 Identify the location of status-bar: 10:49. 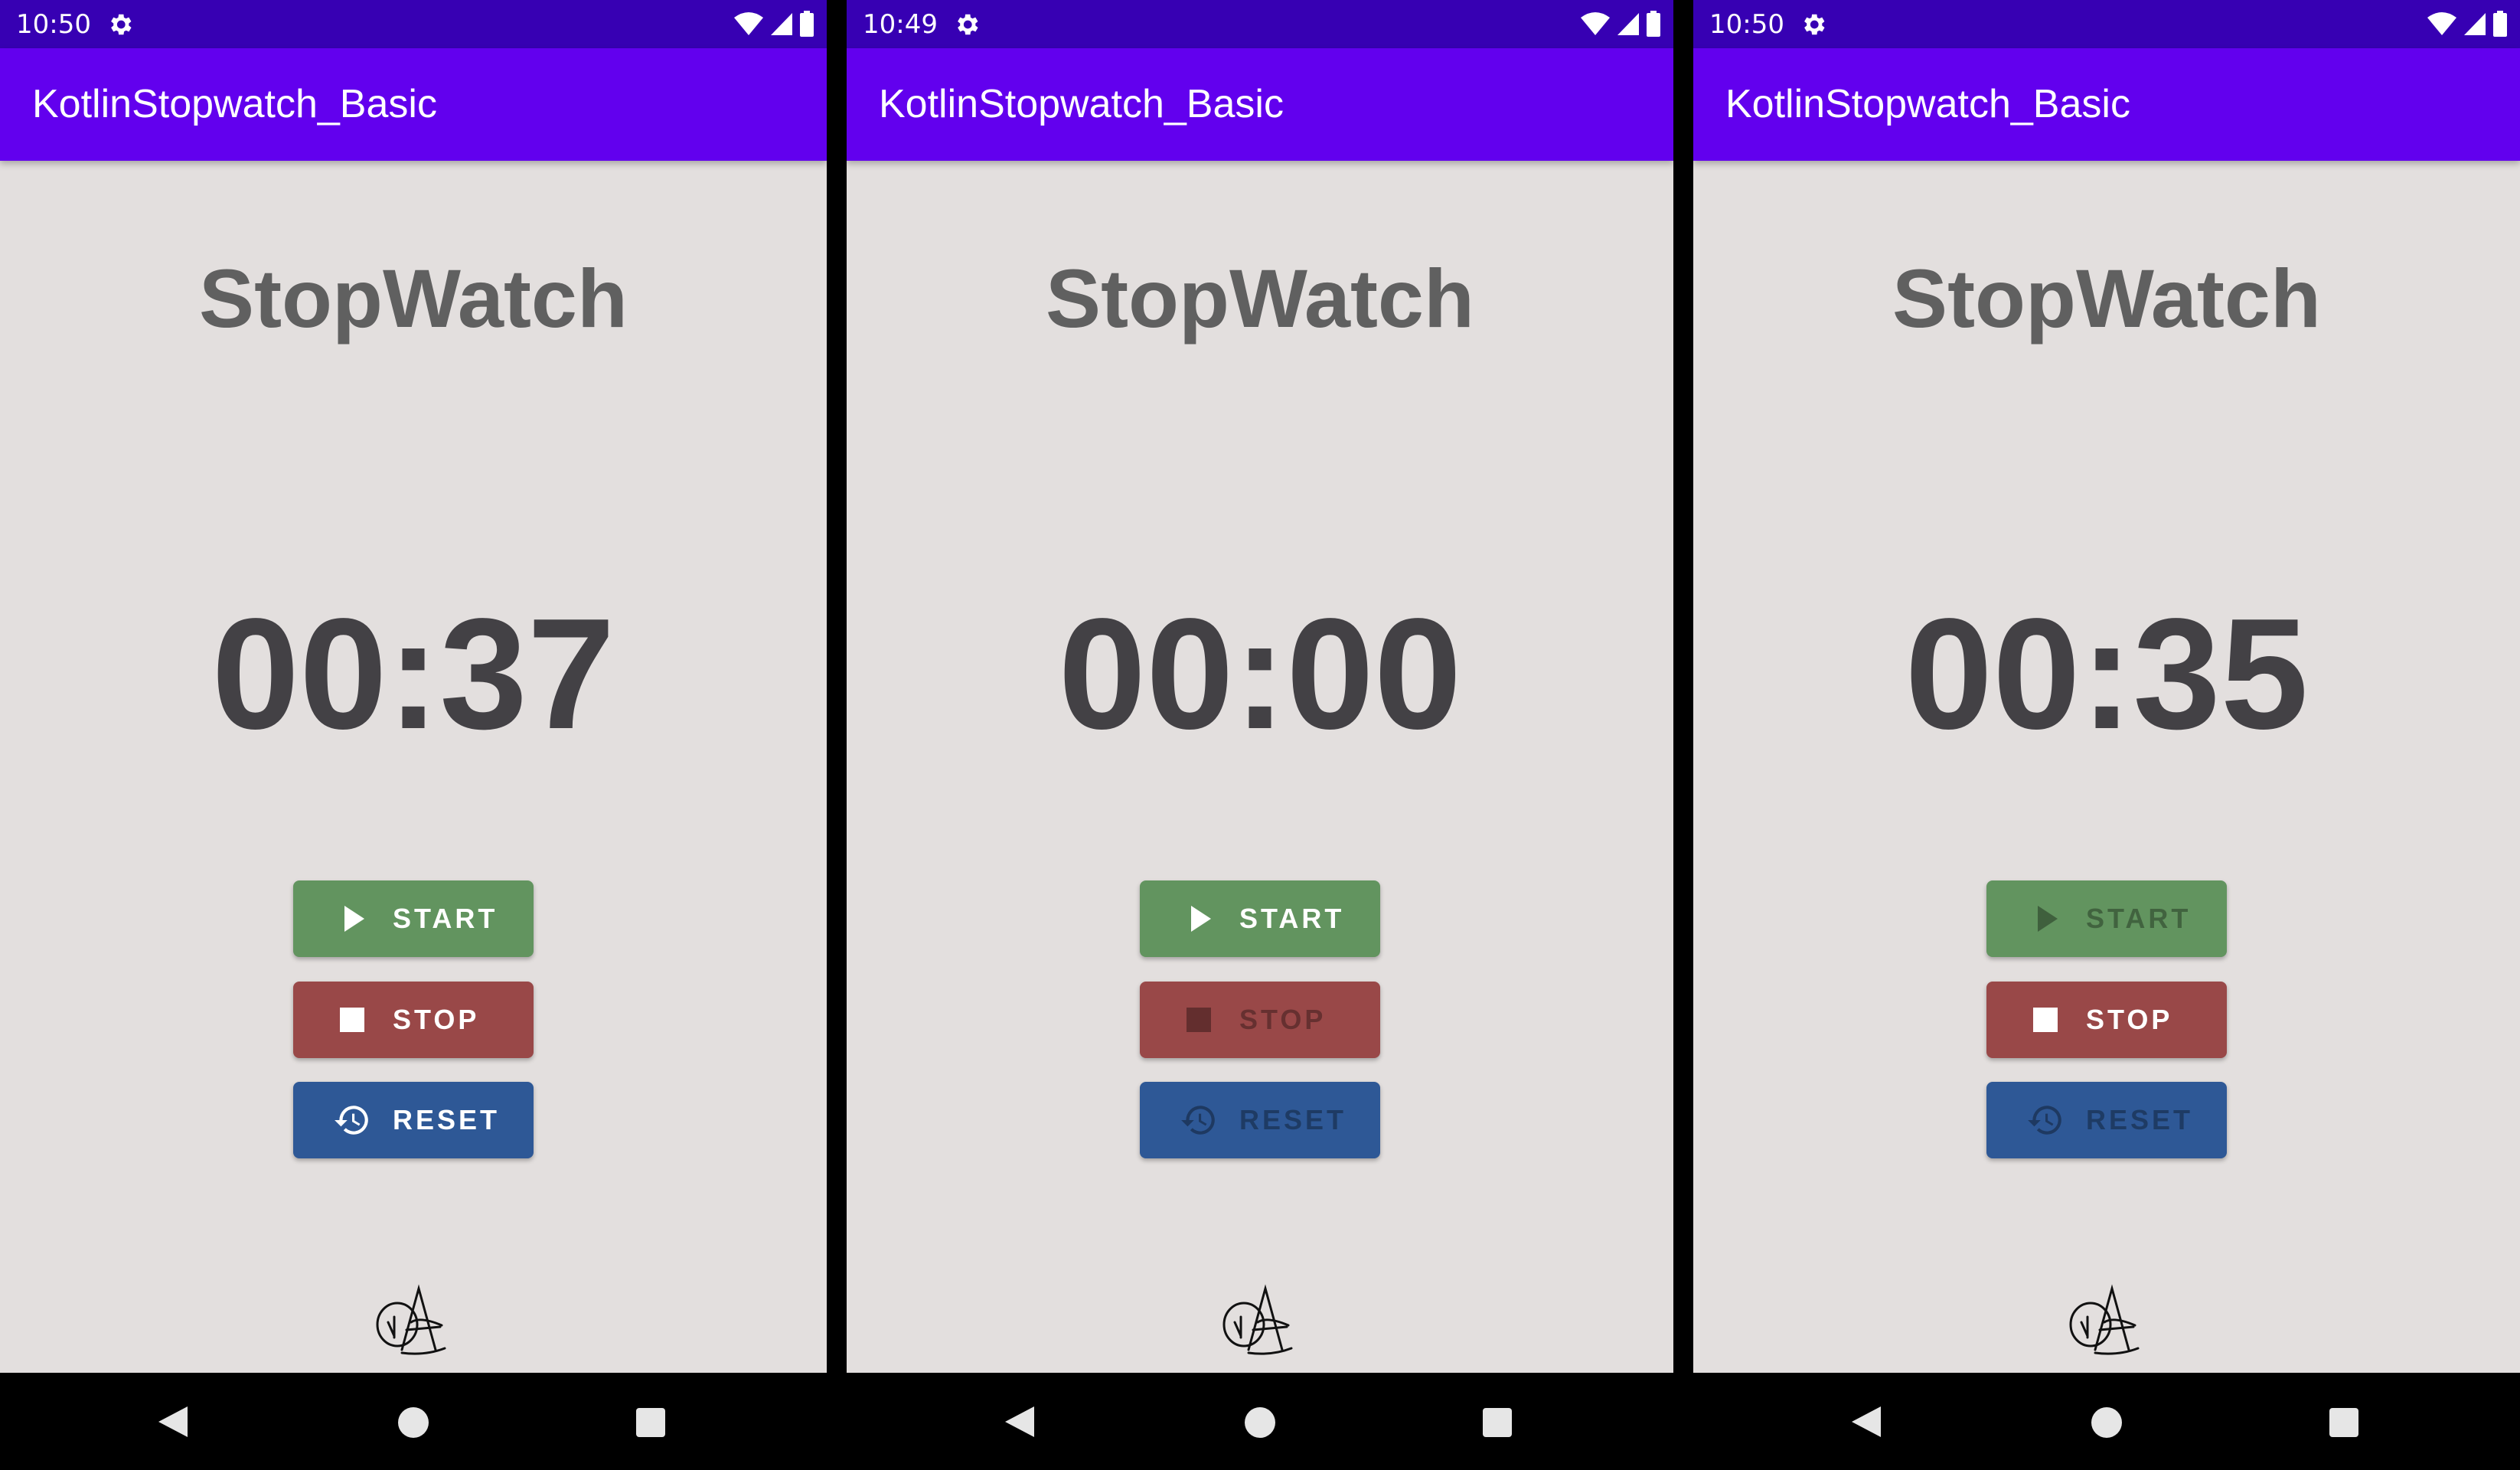
(1260, 24).